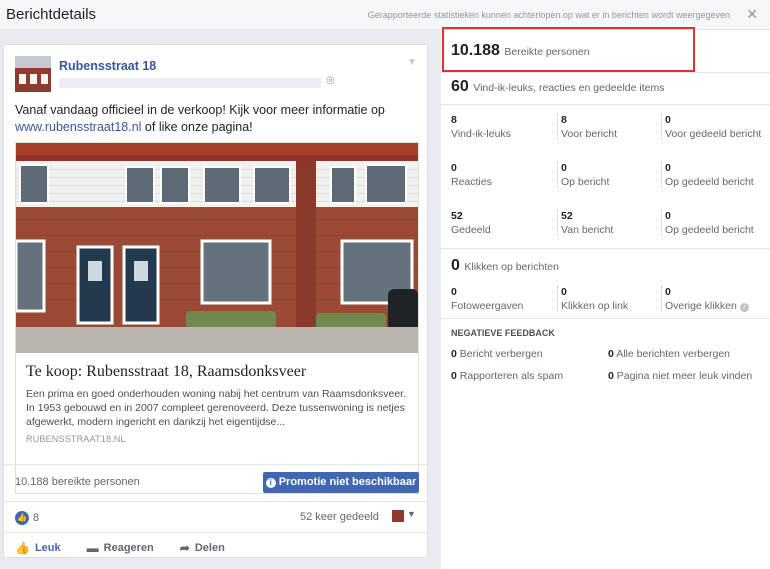 The width and height of the screenshot is (770, 569). I want to click on neg-report-spam: 0 Rapporteren als spam, so click(507, 376).